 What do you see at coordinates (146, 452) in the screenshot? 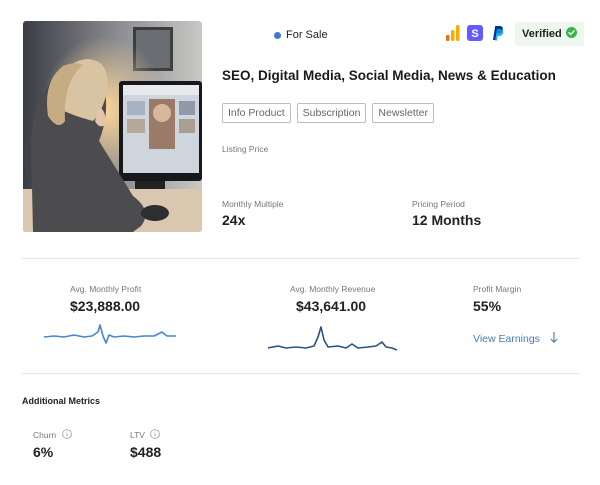
I see `ltv-value: $488` at bounding box center [146, 452].